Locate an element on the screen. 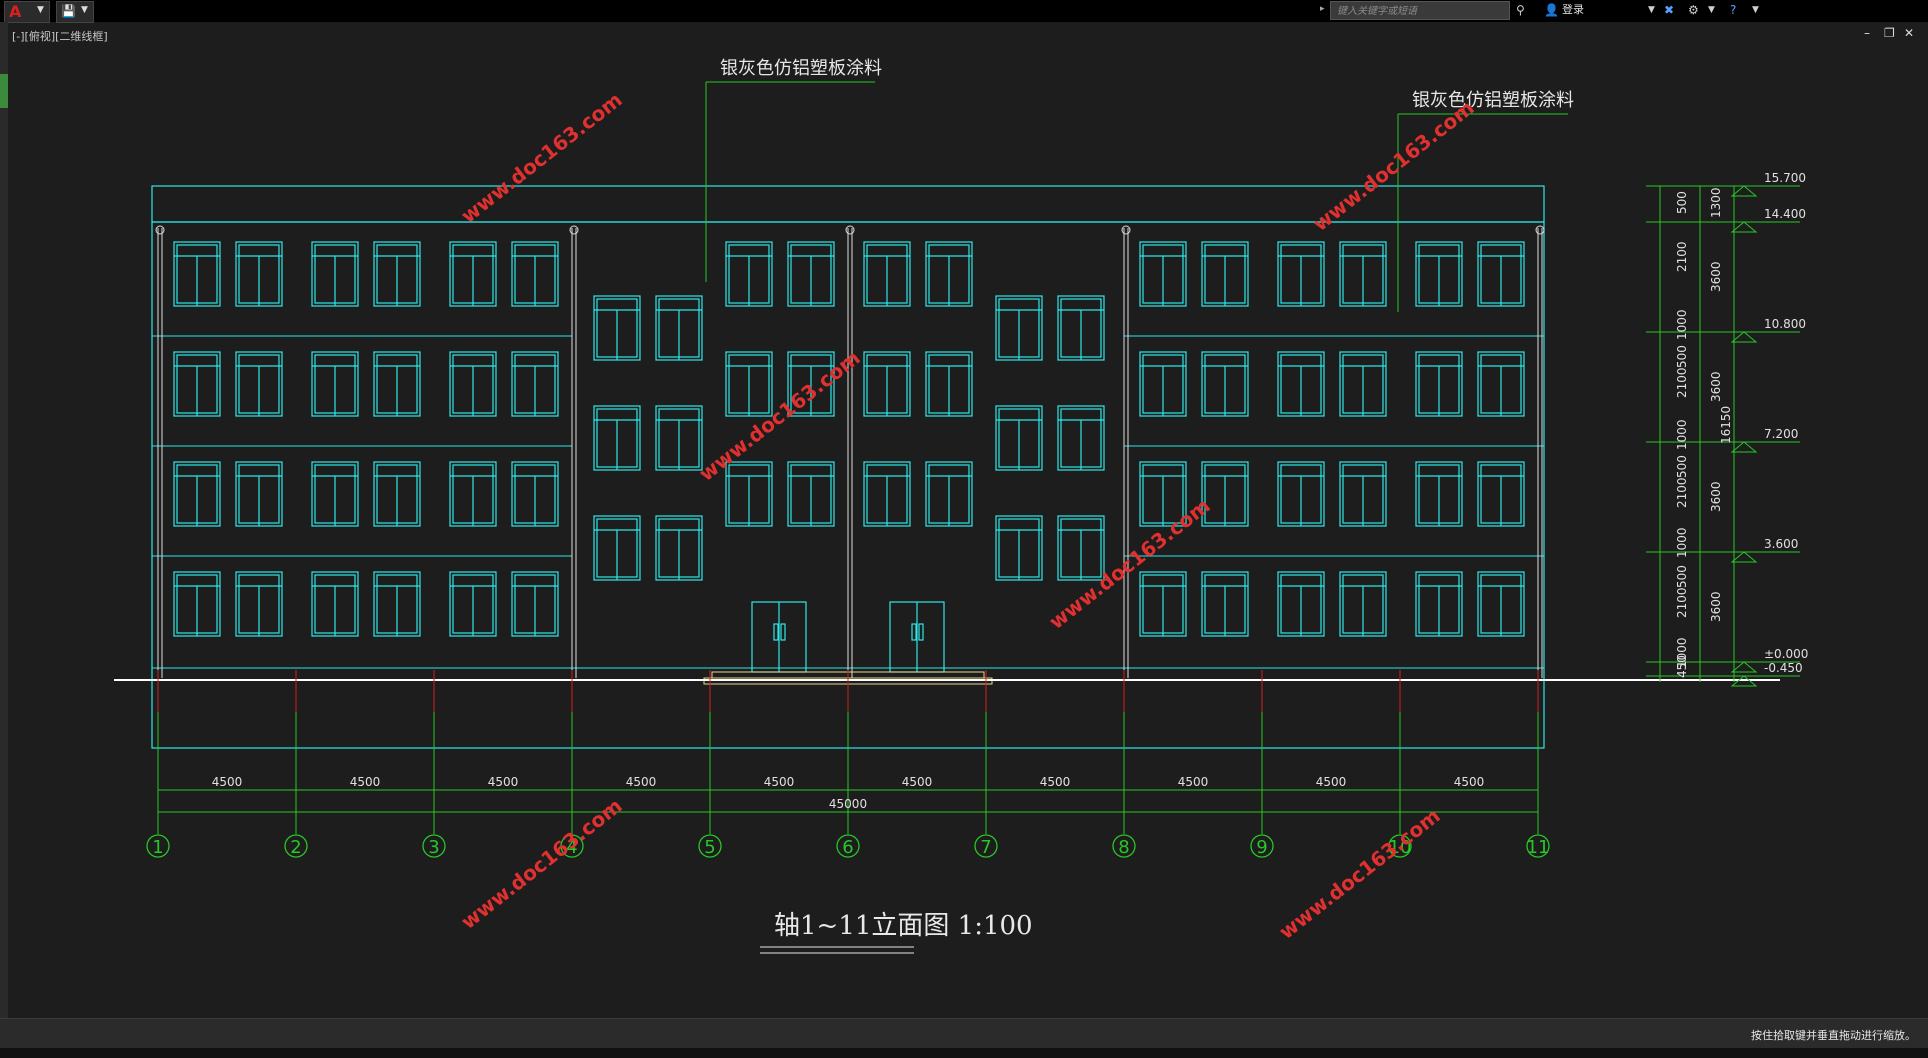  total-dimension-text: 45000 is located at coordinates (848, 804).